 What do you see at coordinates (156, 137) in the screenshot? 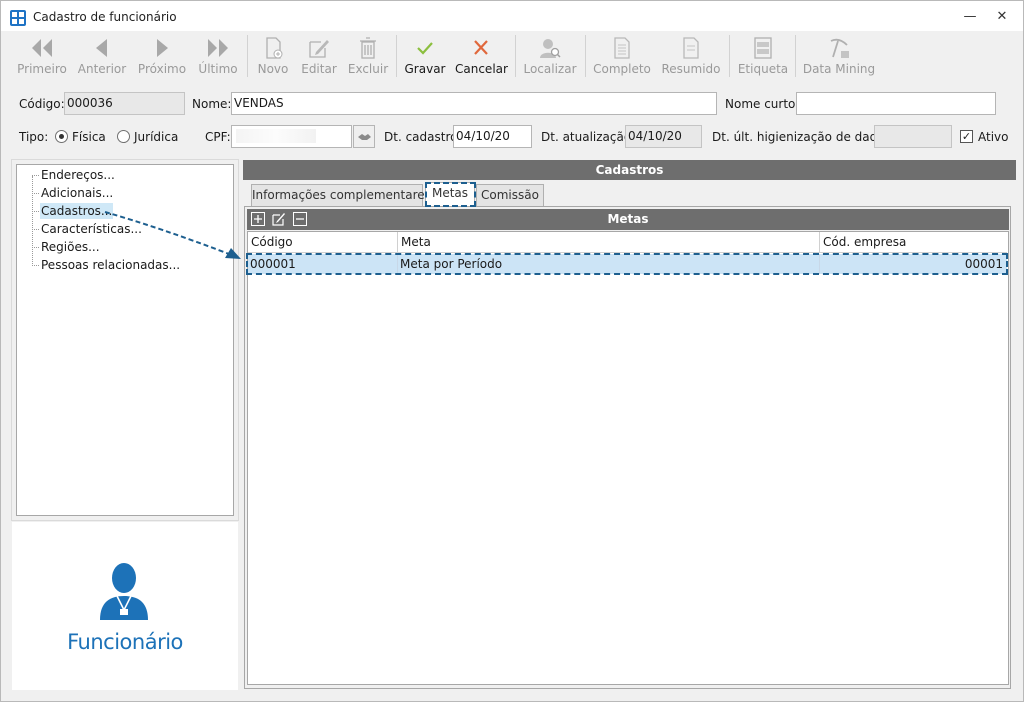
I see `juridica-label: Jurídica` at bounding box center [156, 137].